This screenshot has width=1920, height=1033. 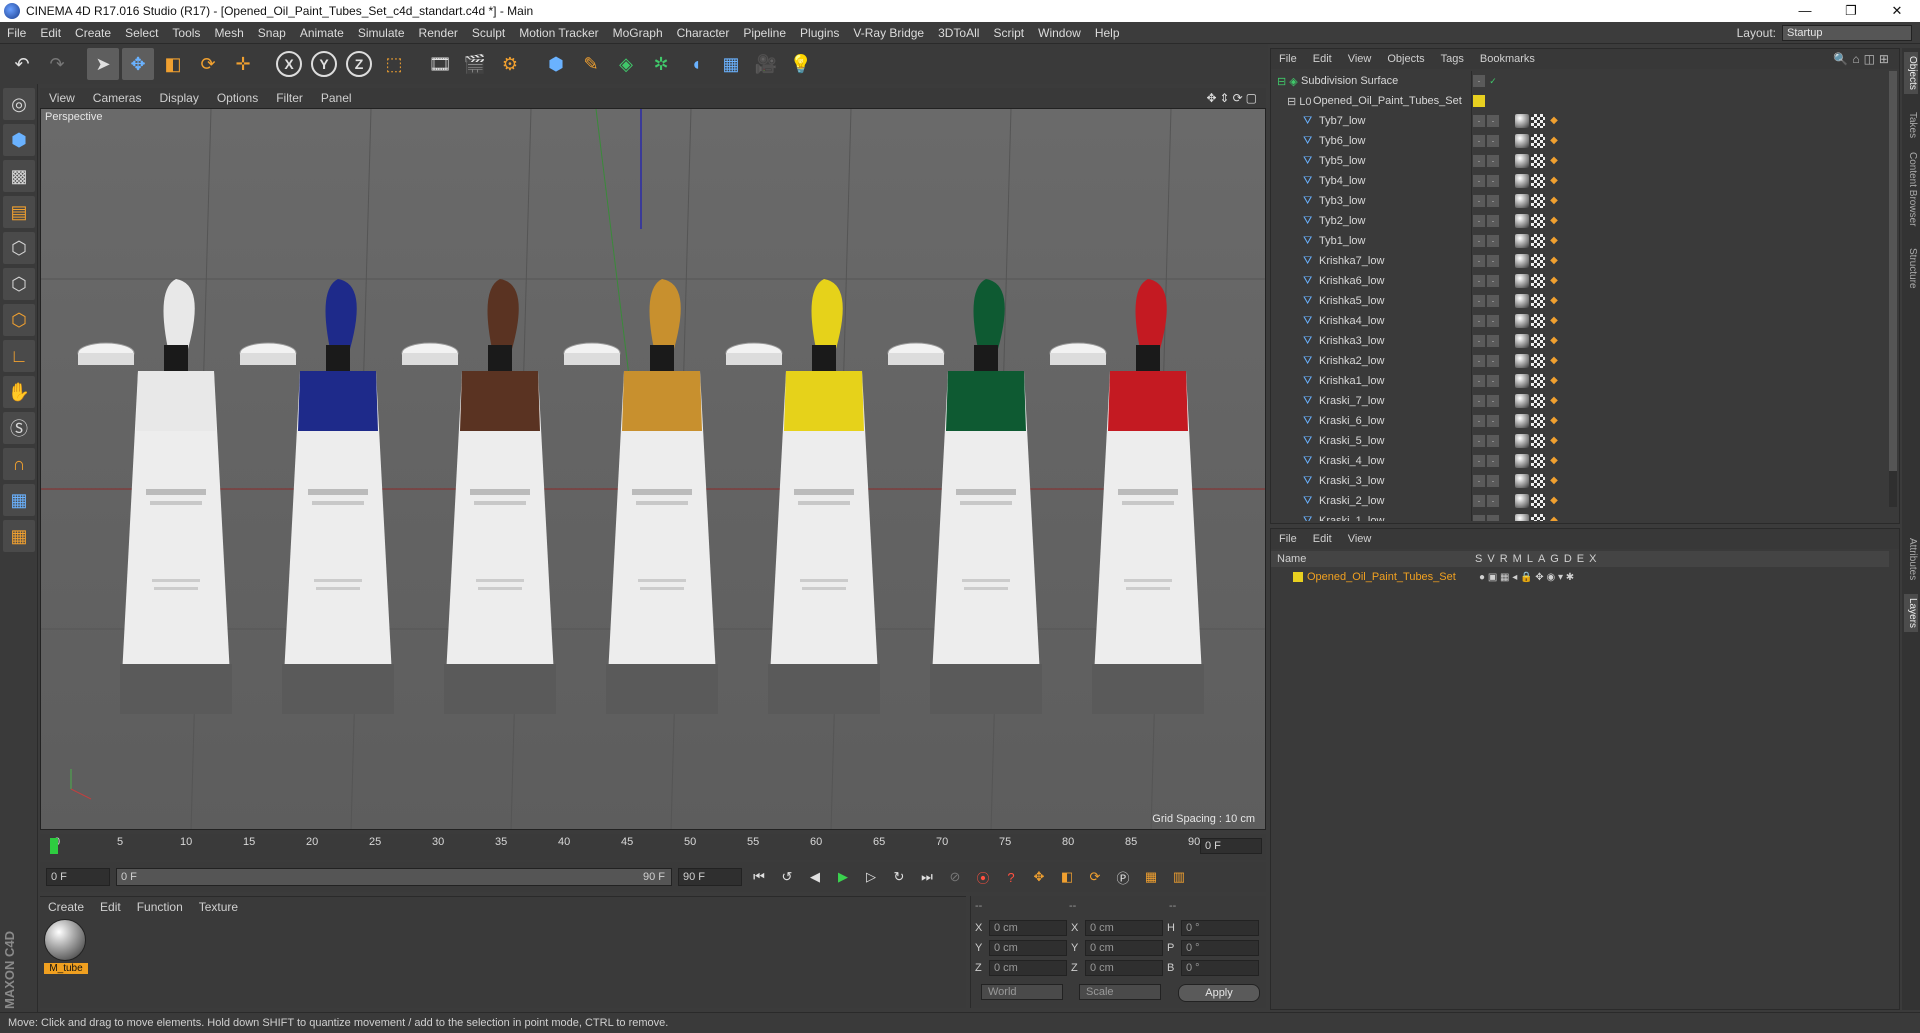 What do you see at coordinates (19, 320) in the screenshot?
I see `polygons-mode-icon: ⬡` at bounding box center [19, 320].